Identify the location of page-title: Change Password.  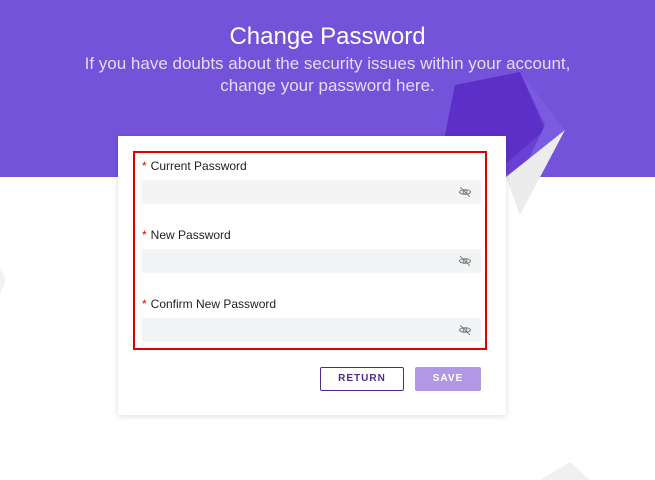
(327, 36).